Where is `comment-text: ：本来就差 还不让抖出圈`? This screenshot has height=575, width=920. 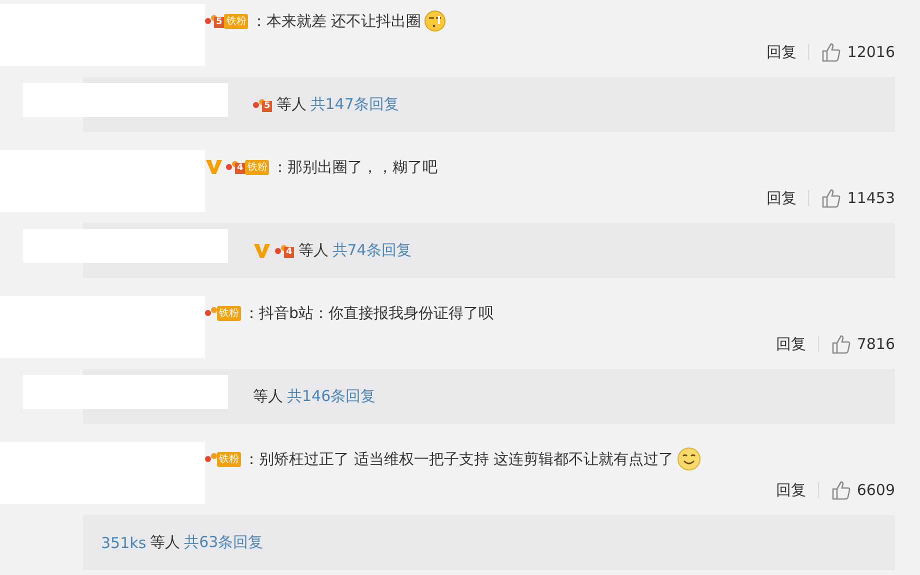 comment-text: ：本来就差 还不让抖出圈 is located at coordinates (336, 21).